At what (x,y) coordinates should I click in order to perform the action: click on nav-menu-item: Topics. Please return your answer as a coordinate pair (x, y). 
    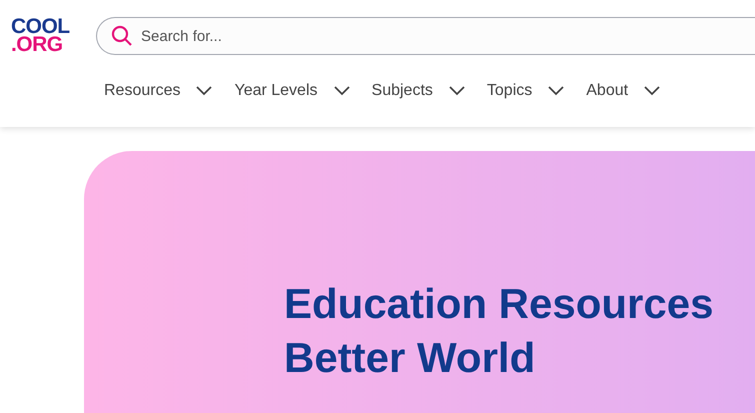
    Looking at the image, I should click on (525, 91).